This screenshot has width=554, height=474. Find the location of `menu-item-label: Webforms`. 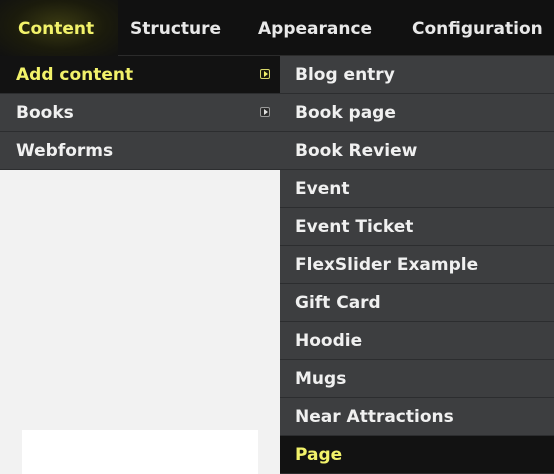

menu-item-label: Webforms is located at coordinates (65, 151).